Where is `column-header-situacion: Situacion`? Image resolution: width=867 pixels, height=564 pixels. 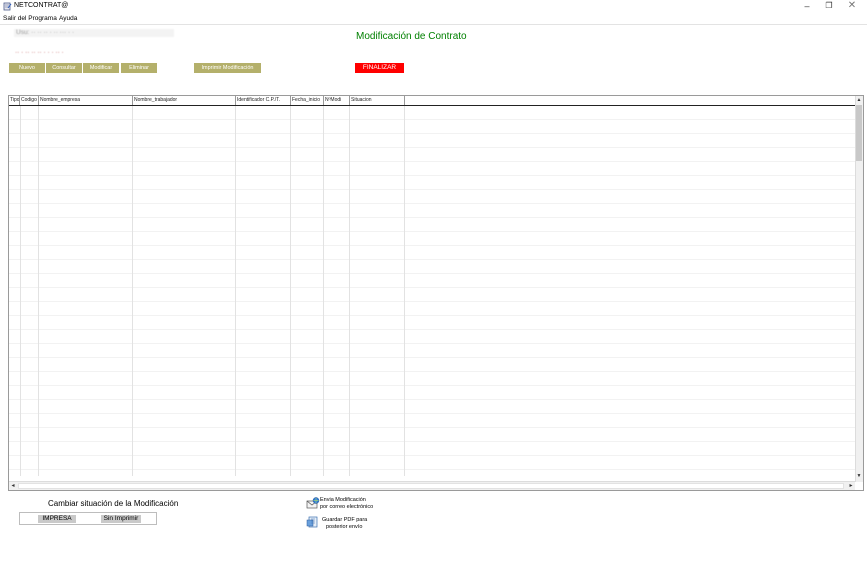 column-header-situacion: Situacion is located at coordinates (377, 100).